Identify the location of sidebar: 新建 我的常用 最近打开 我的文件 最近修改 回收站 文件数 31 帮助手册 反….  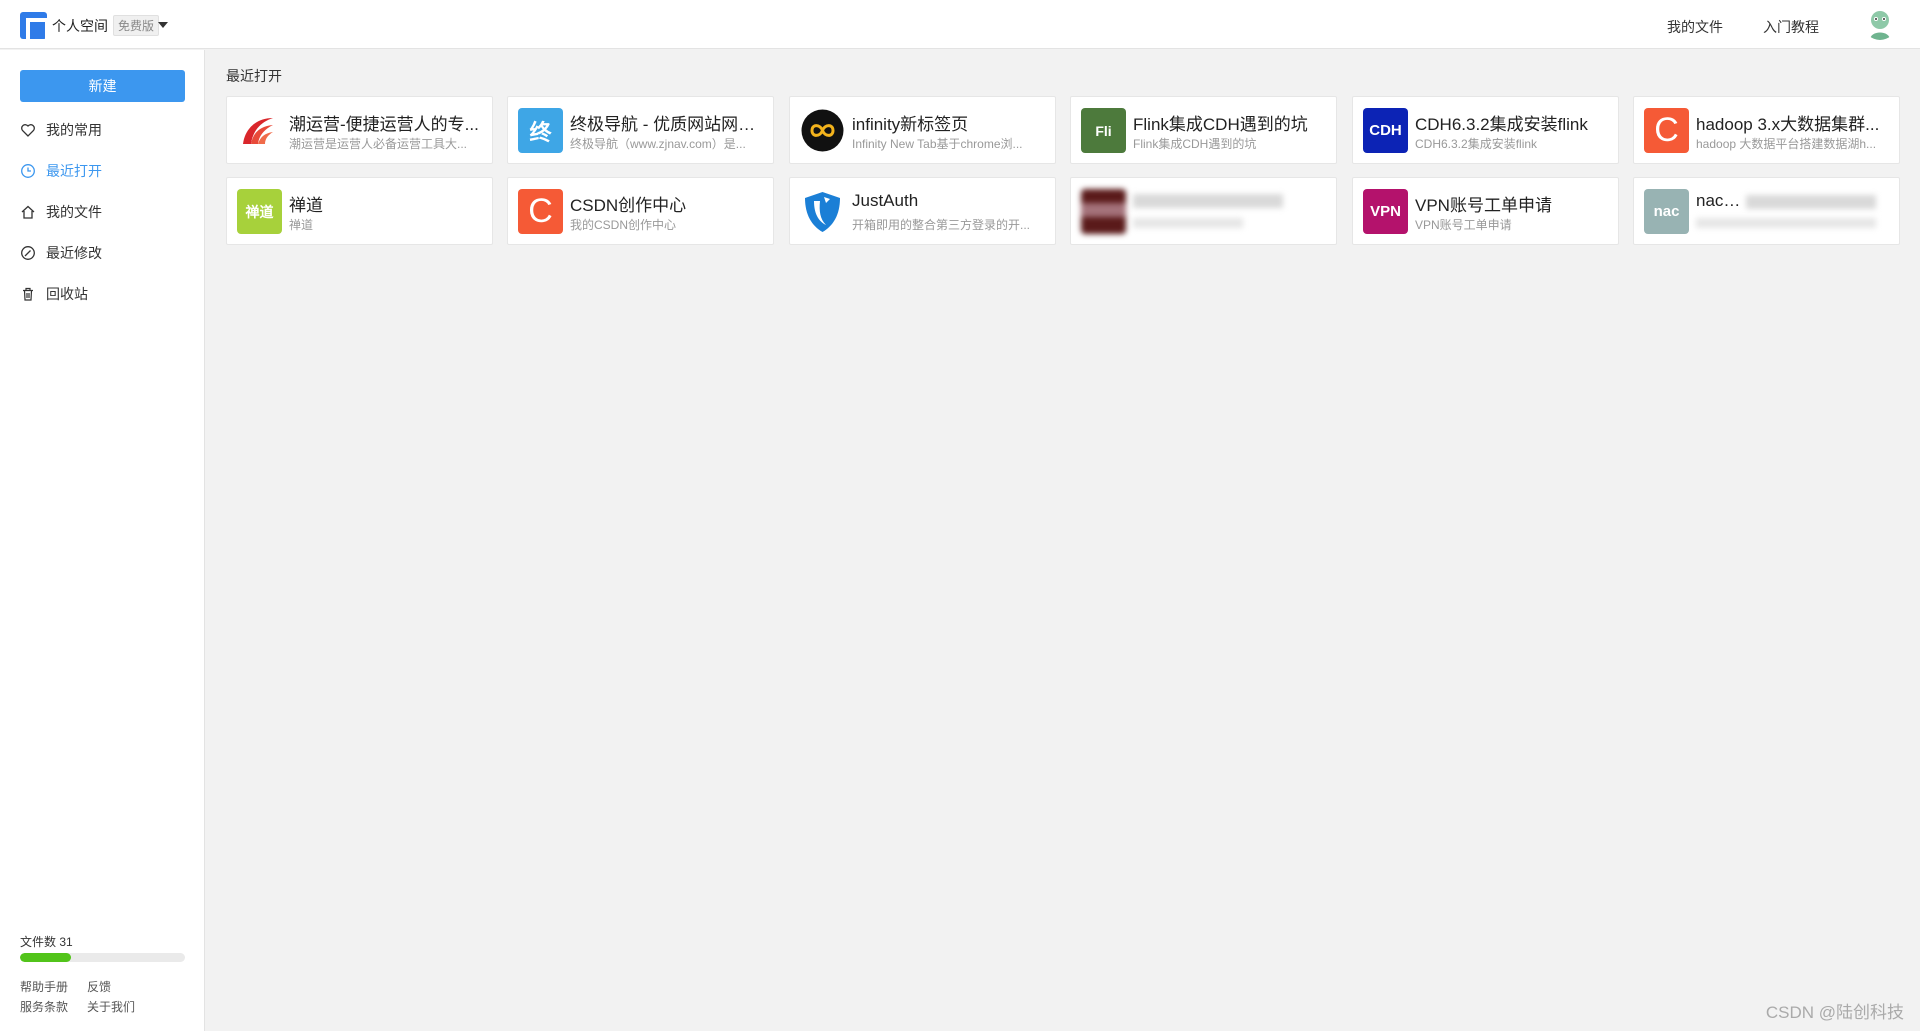
(102, 540).